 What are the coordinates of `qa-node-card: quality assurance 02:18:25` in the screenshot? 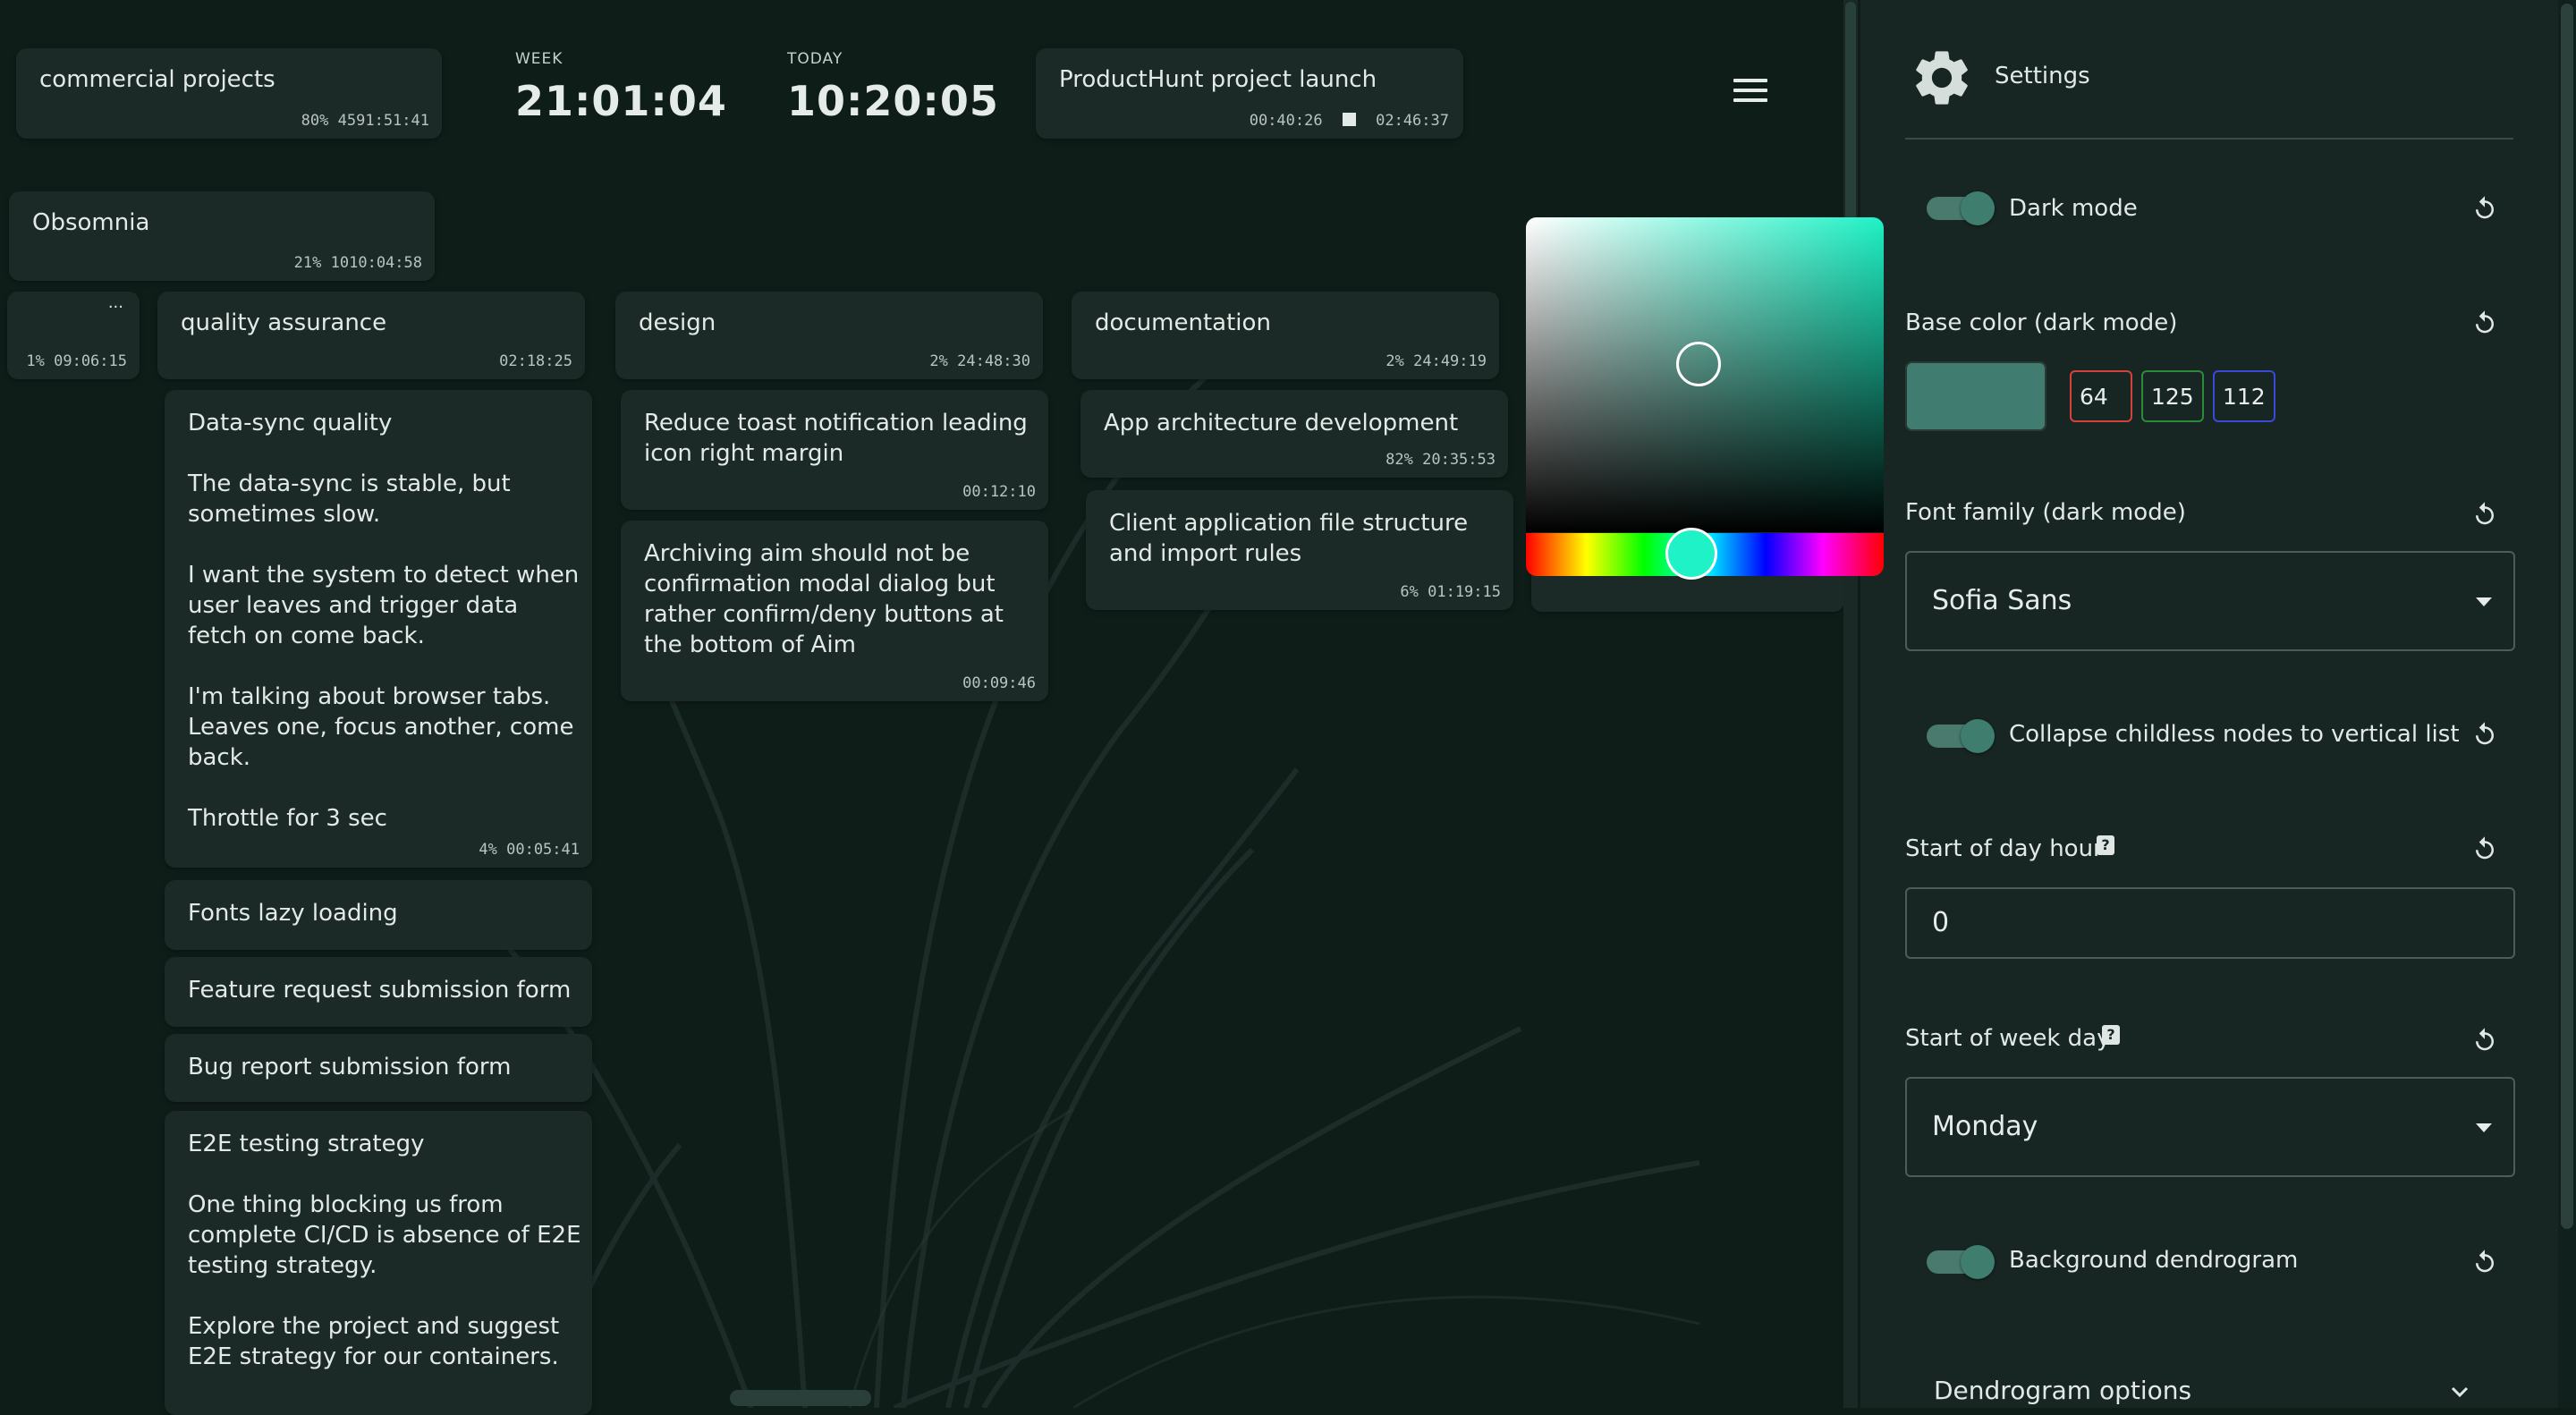 It's located at (371, 336).